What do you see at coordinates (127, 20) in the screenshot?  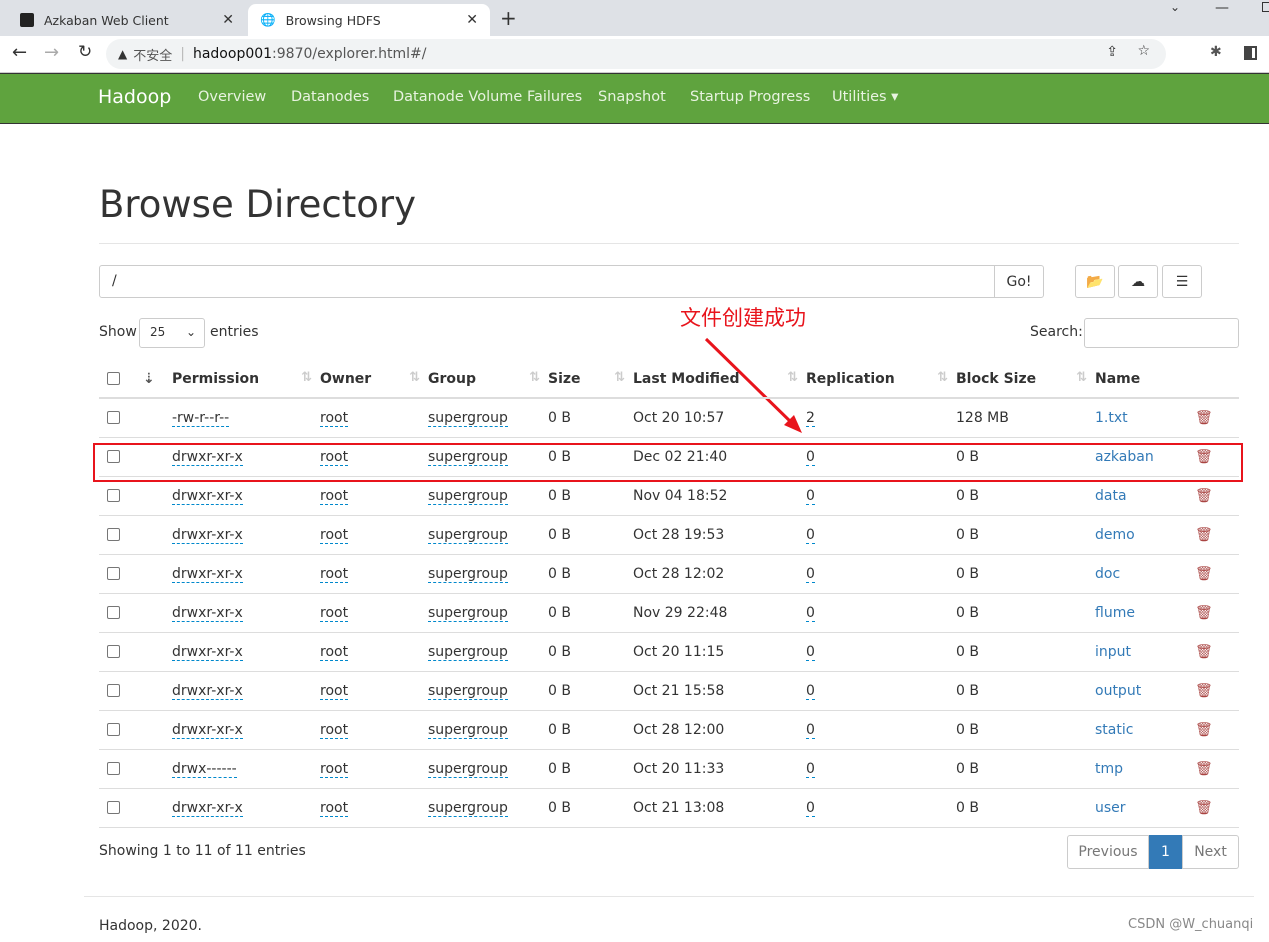 I see `tab-azkaban: Azkaban Web Client ✕` at bounding box center [127, 20].